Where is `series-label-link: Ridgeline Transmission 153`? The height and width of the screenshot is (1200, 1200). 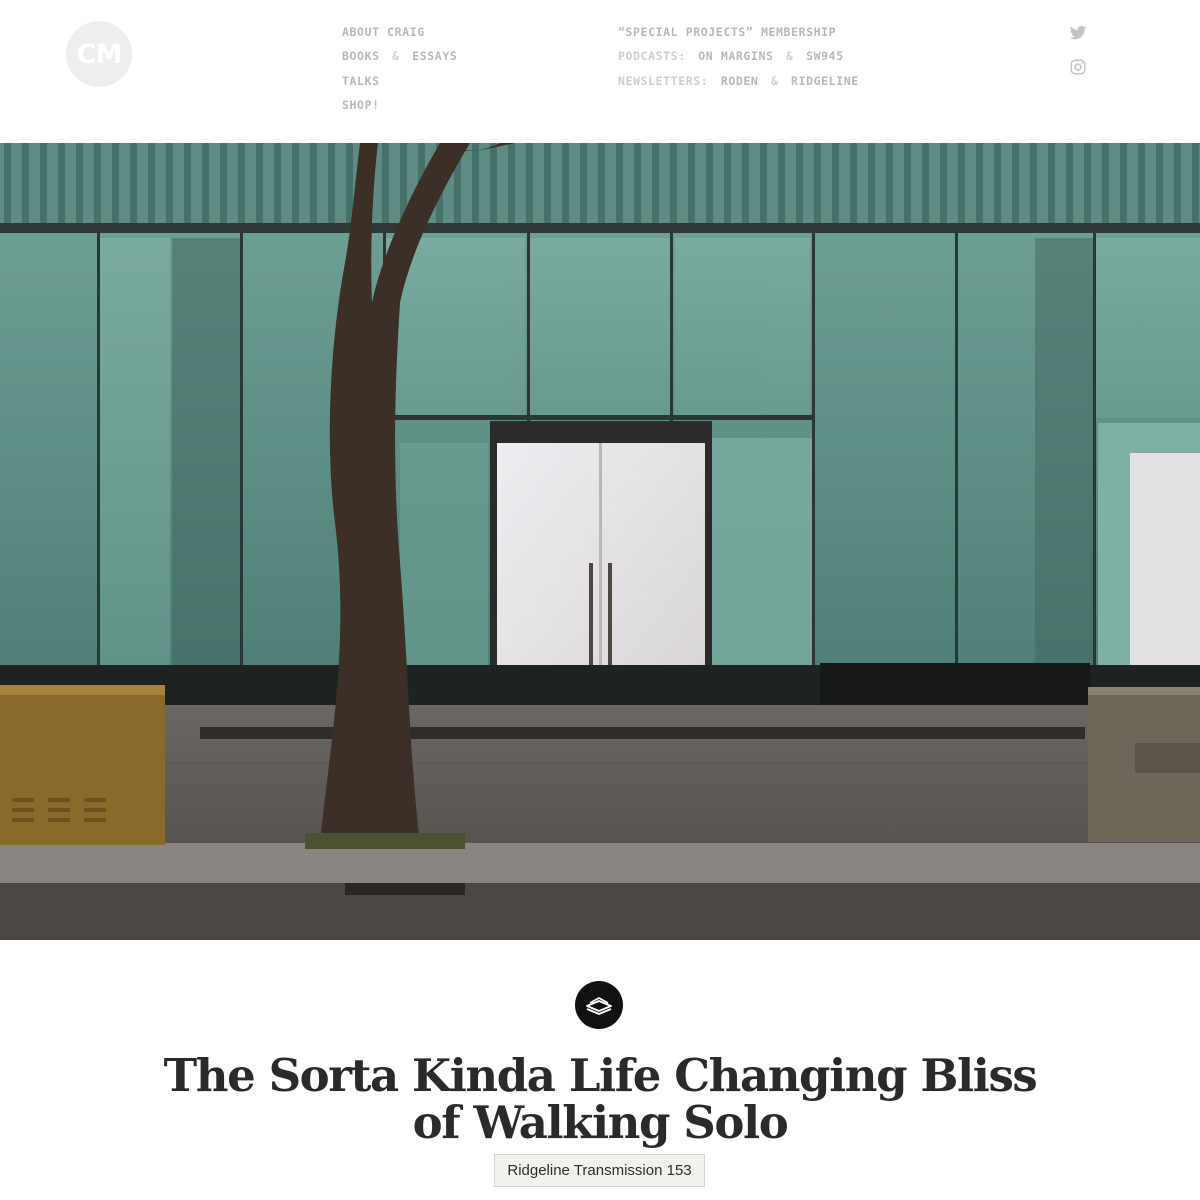 series-label-link: Ridgeline Transmission 153 is located at coordinates (599, 1170).